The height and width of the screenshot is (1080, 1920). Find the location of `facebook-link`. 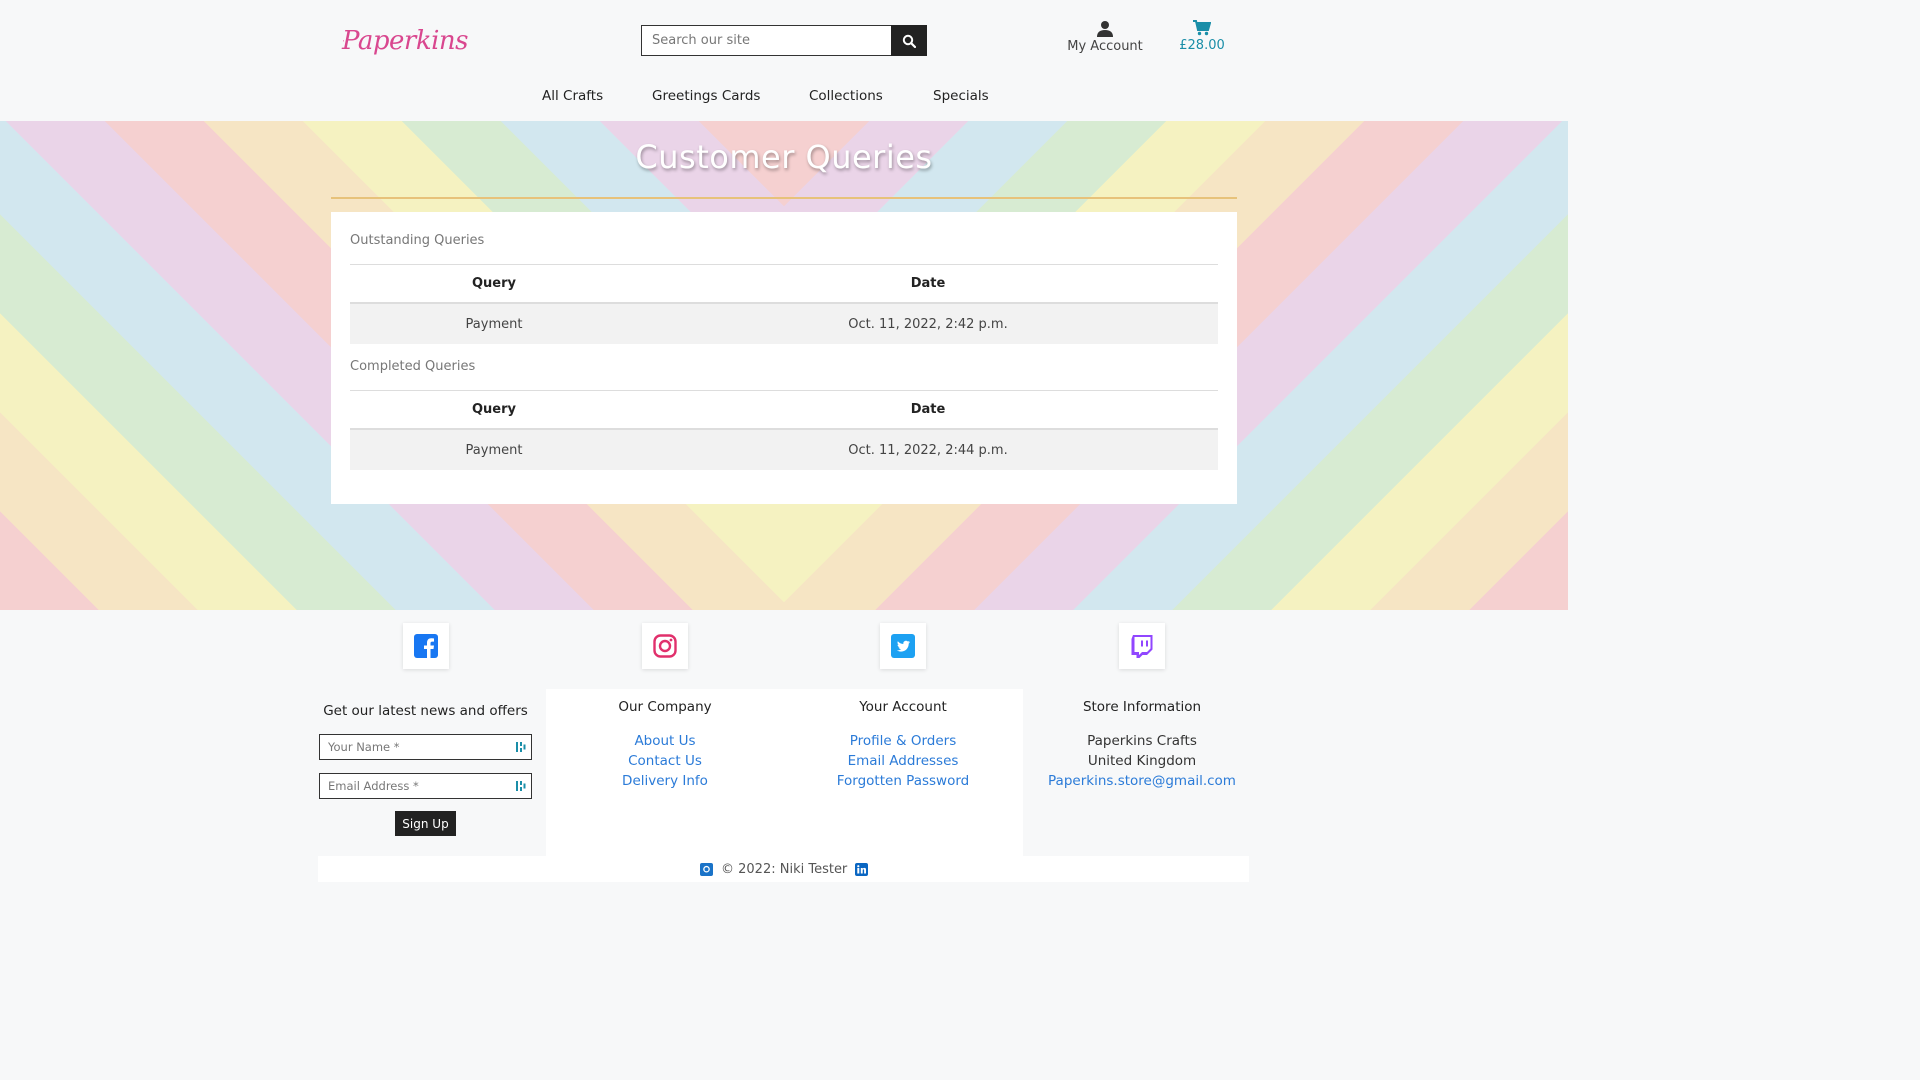

facebook-link is located at coordinates (426, 646).